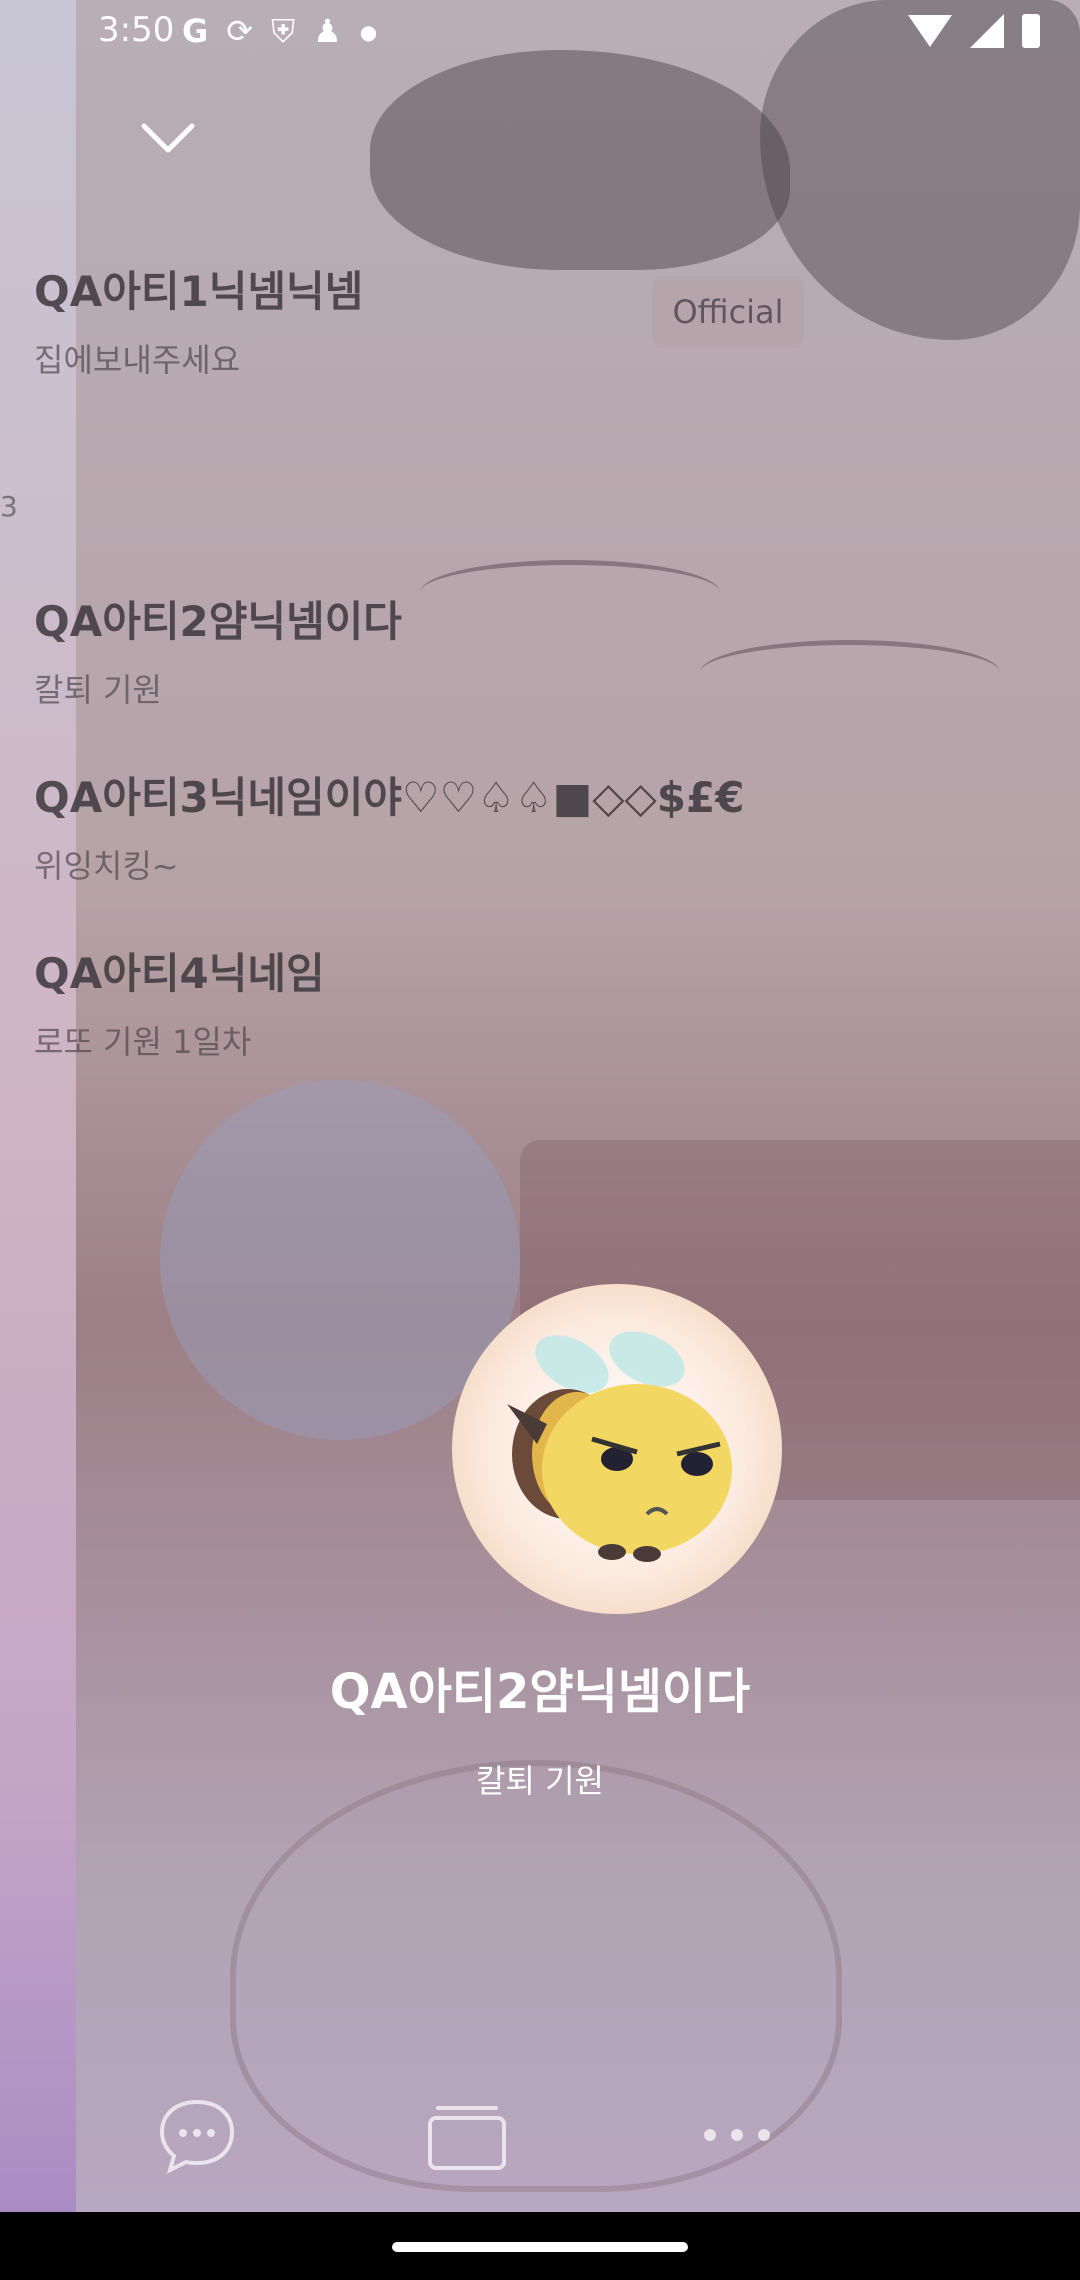 The height and width of the screenshot is (2280, 1080). I want to click on list-item-status: 위잉치킹~, so click(106, 866).